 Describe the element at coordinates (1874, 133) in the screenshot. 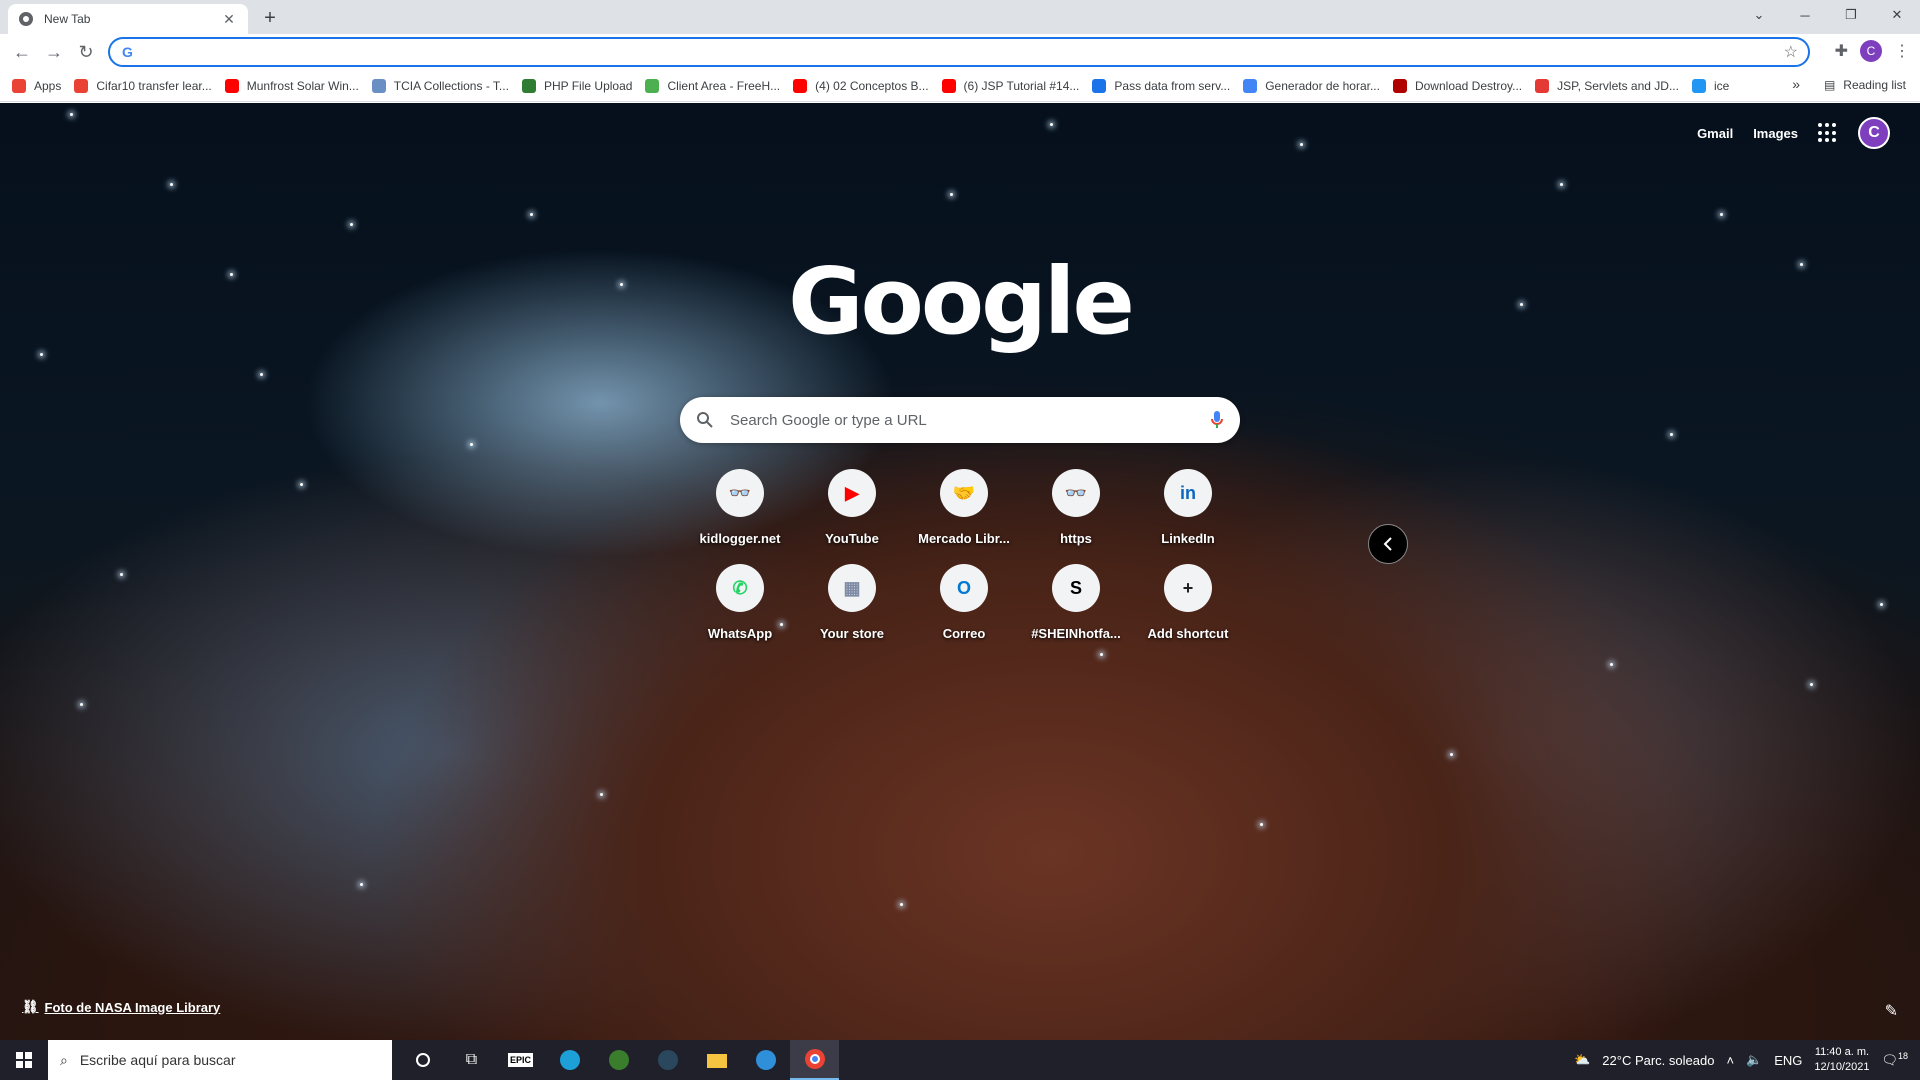

I see `account-avatar: C` at that location.